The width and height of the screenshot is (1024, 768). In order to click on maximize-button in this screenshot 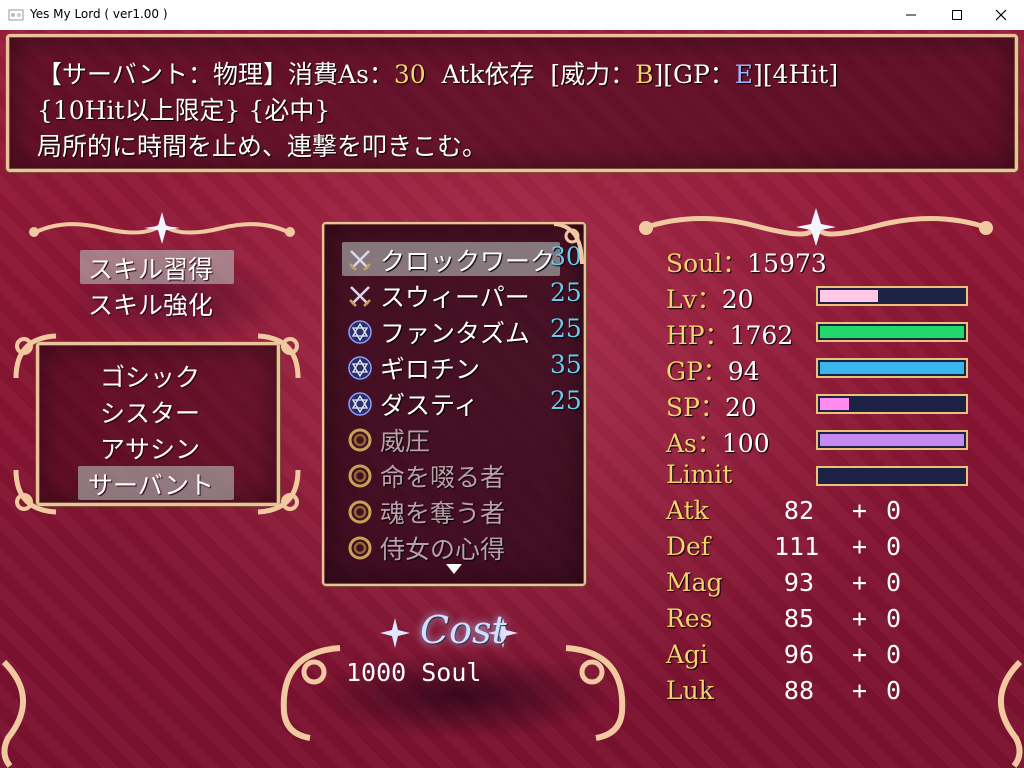, I will do `click(957, 15)`.